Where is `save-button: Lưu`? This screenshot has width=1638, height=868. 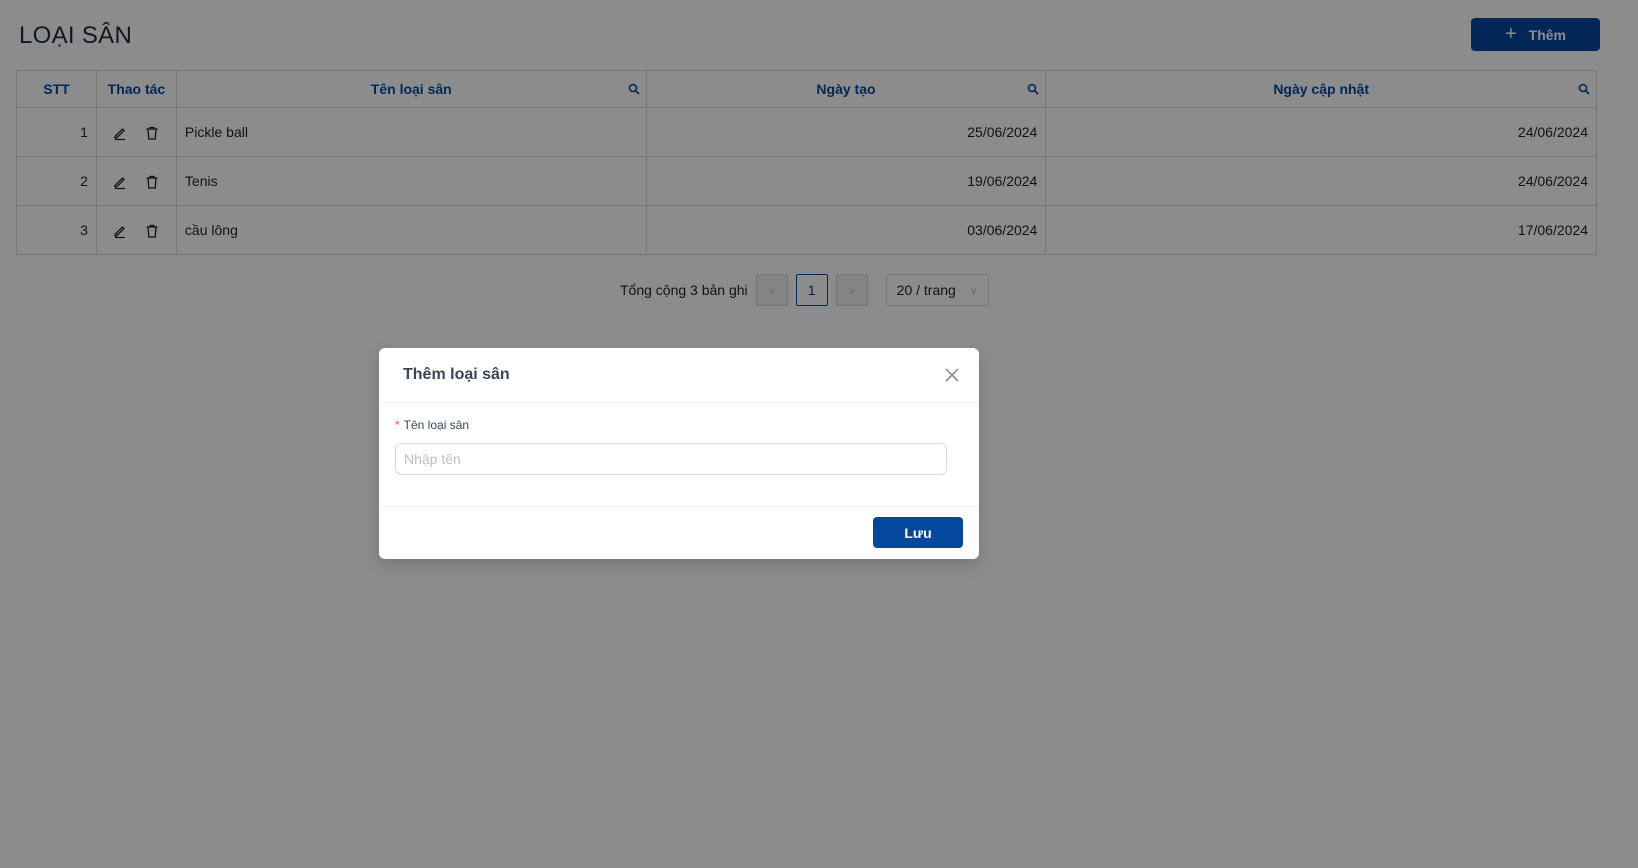 save-button: Lưu is located at coordinates (918, 532).